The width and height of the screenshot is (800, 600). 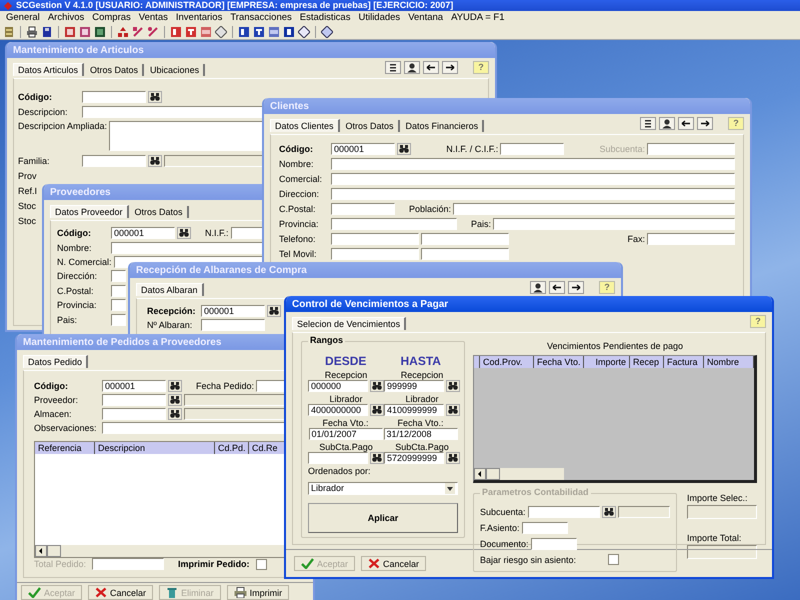 What do you see at coordinates (27, 175) in the screenshot?
I see `field-label: Prov` at bounding box center [27, 175].